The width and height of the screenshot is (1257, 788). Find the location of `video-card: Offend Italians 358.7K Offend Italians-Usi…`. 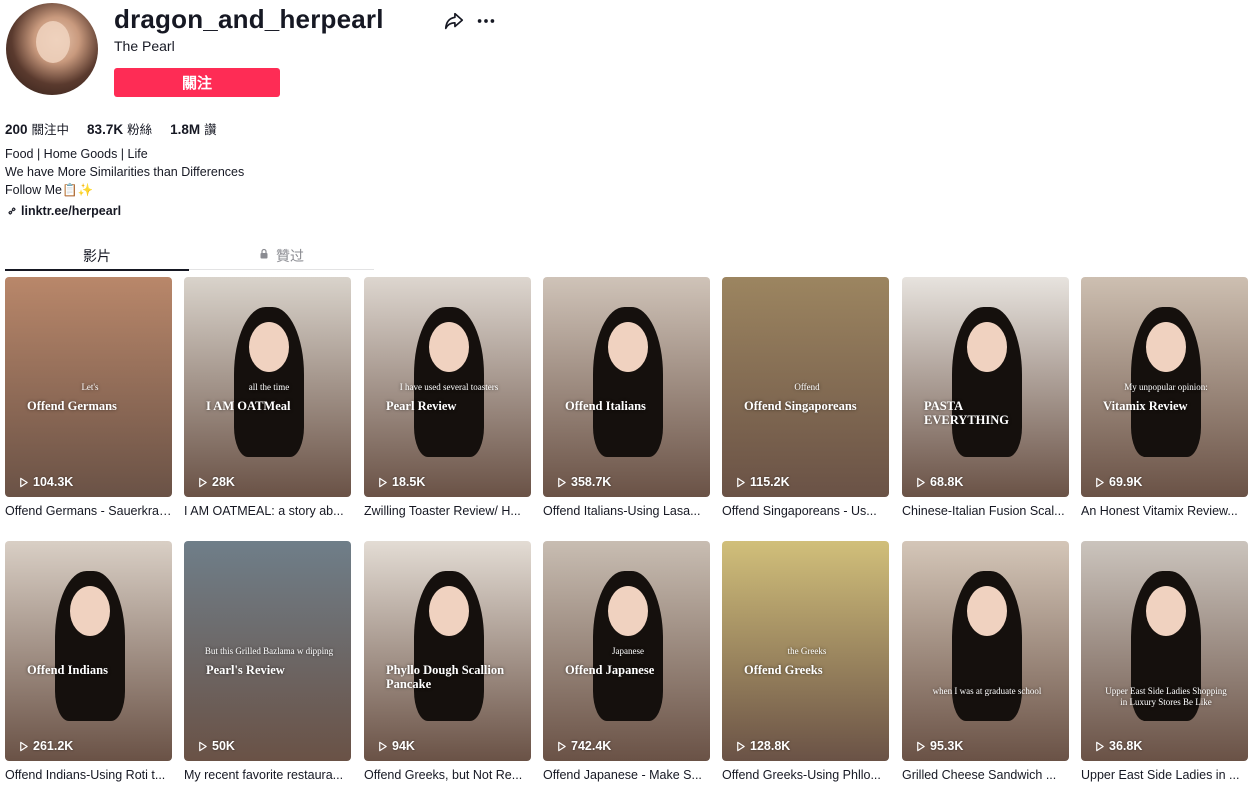

video-card: Offend Italians 358.7K Offend Italians-Usi… is located at coordinates (626, 397).